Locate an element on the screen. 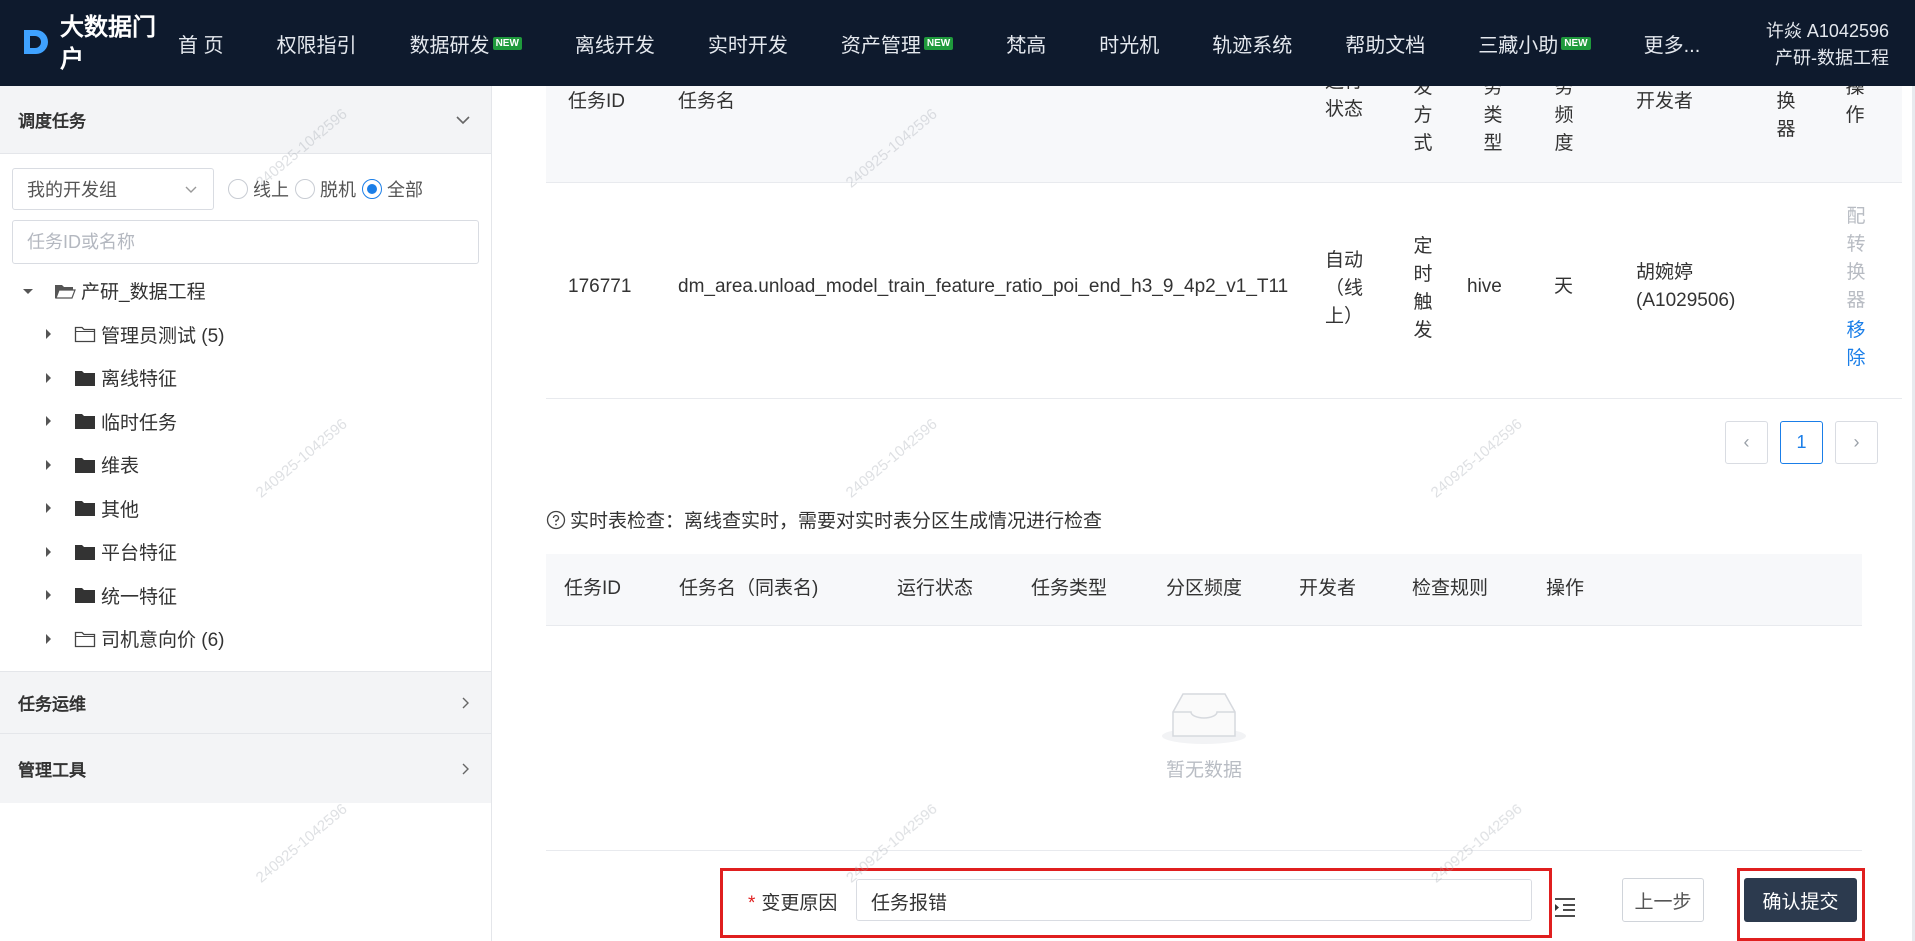 The image size is (1915, 941). nav-item-label: 梵高 is located at coordinates (1026, 45).